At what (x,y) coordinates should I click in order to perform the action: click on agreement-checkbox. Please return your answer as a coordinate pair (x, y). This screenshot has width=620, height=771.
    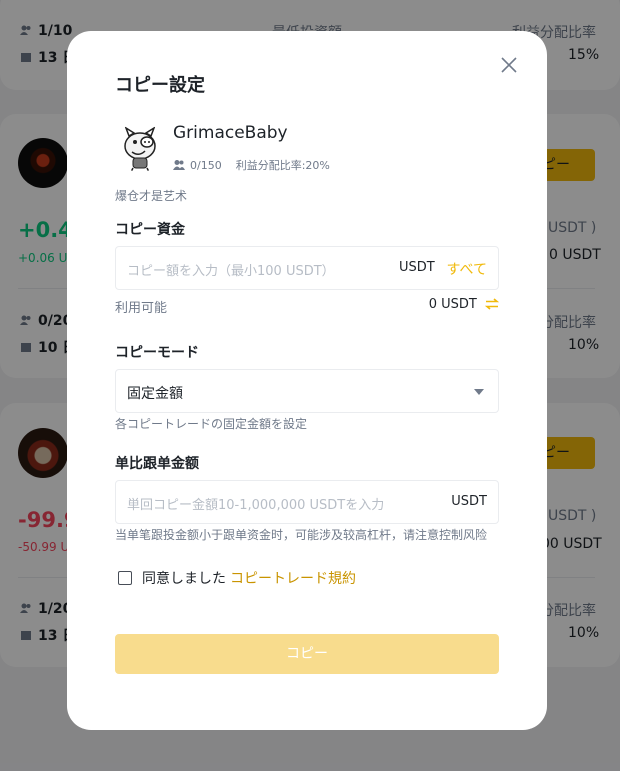
    Looking at the image, I should click on (125, 578).